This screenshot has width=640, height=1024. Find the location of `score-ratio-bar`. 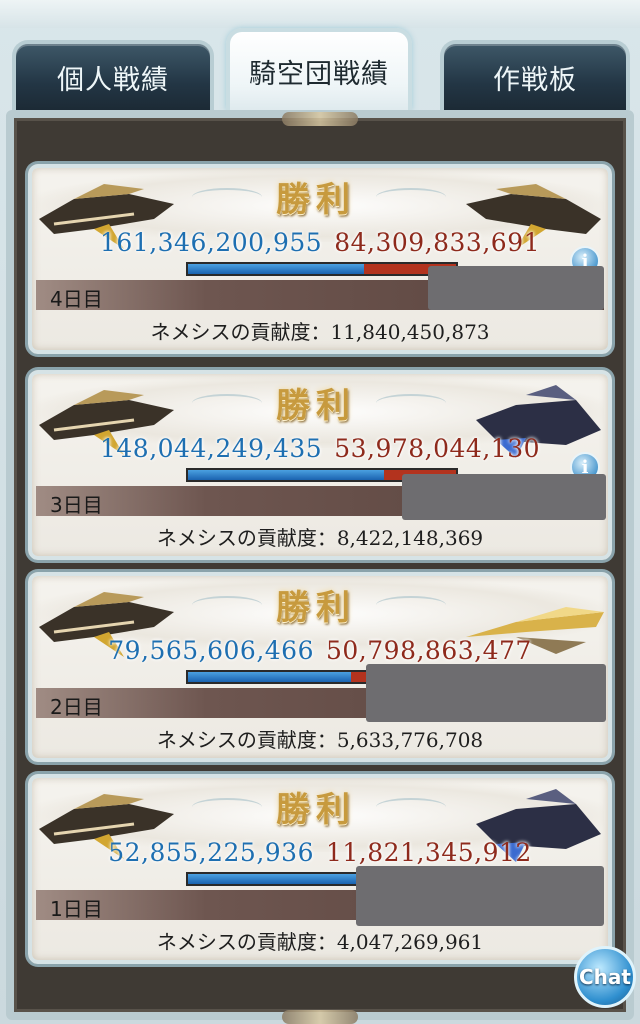

score-ratio-bar is located at coordinates (322, 269).